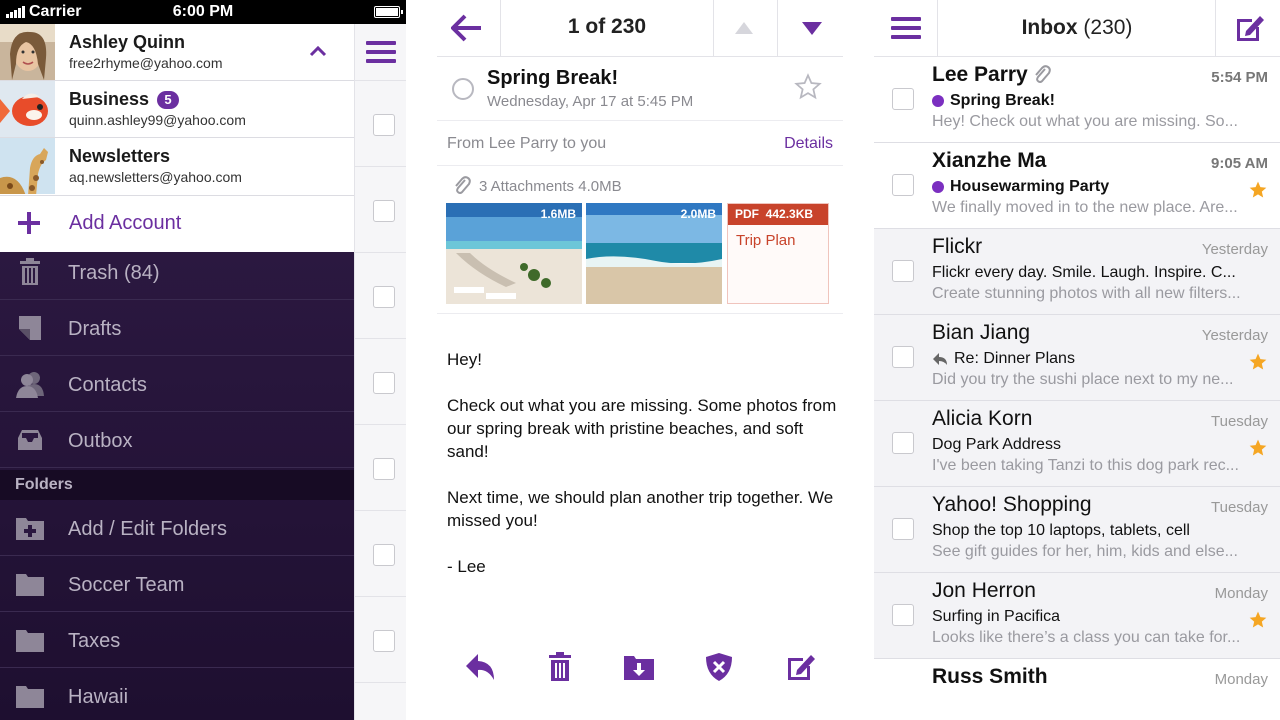 Image resolution: width=1280 pixels, height=720 pixels. I want to click on spam-shield-icon, so click(719, 667).